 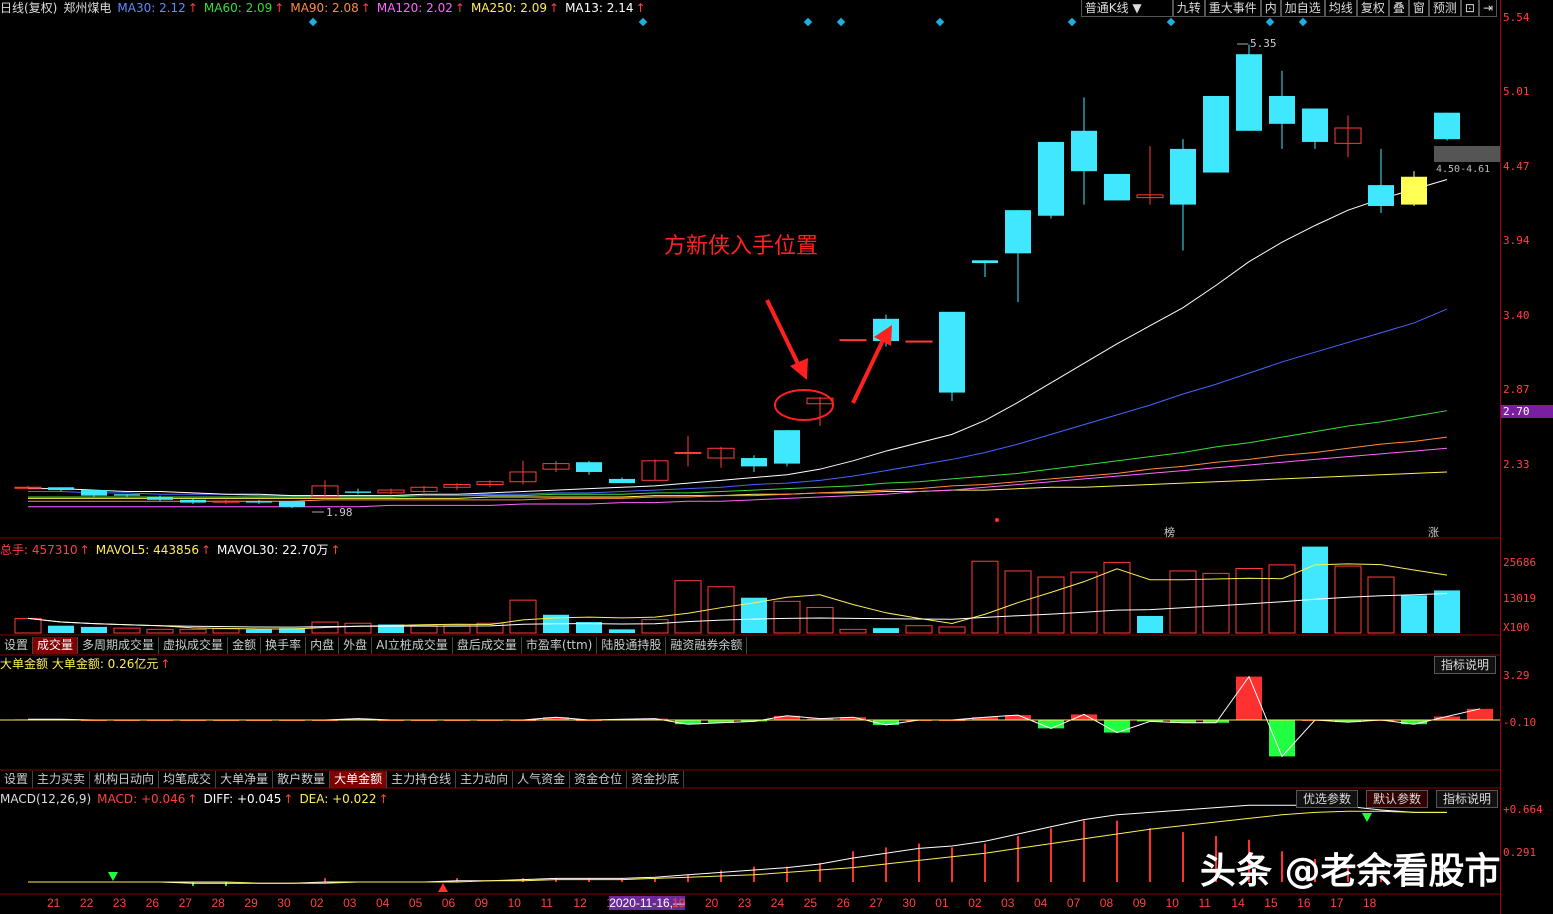 What do you see at coordinates (1117, 726) in the screenshot?
I see `bigorder-bar` at bounding box center [1117, 726].